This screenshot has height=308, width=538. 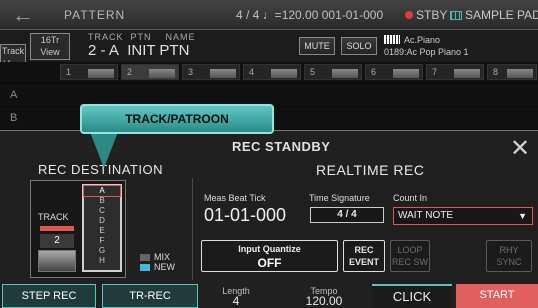 What do you see at coordinates (364, 256) in the screenshot?
I see `rec-event-button: REC EVENT` at bounding box center [364, 256].